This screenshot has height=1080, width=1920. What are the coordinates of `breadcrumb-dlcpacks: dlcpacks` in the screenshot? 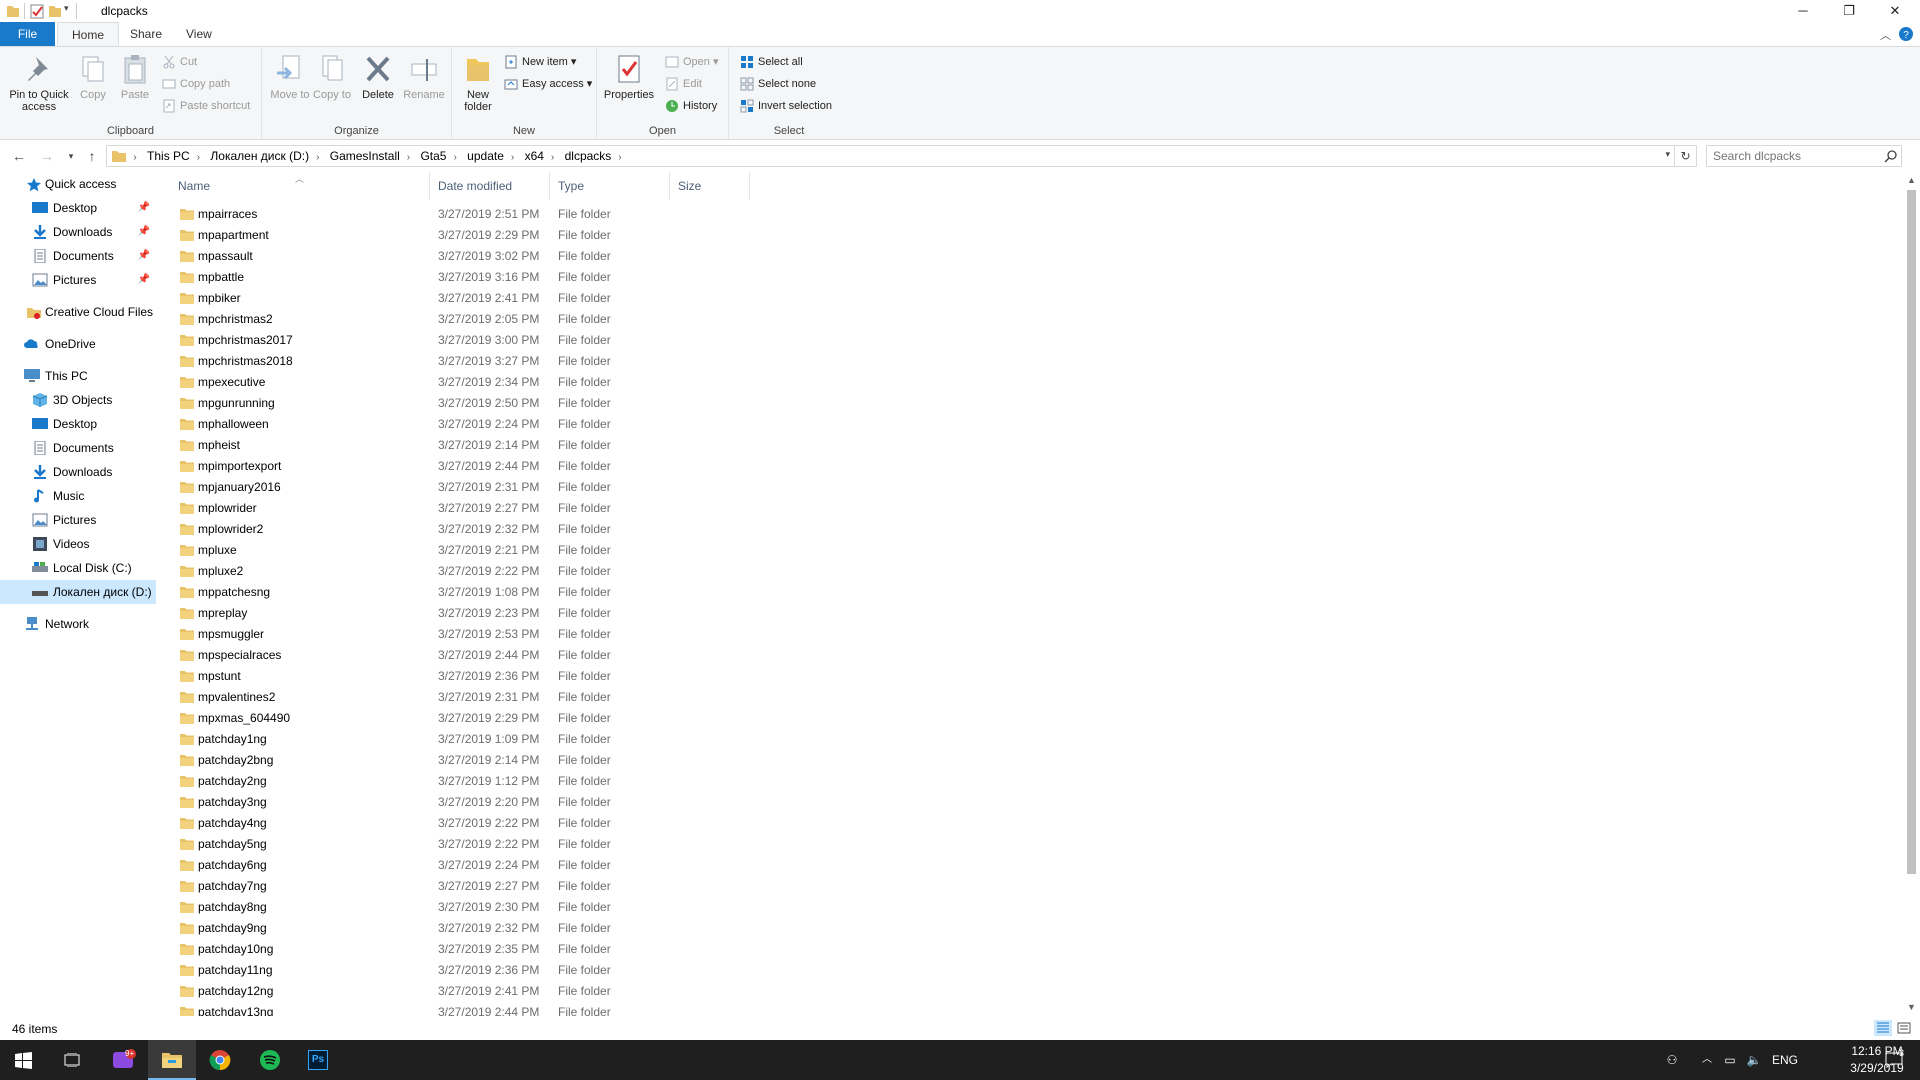 It's located at (588, 156).